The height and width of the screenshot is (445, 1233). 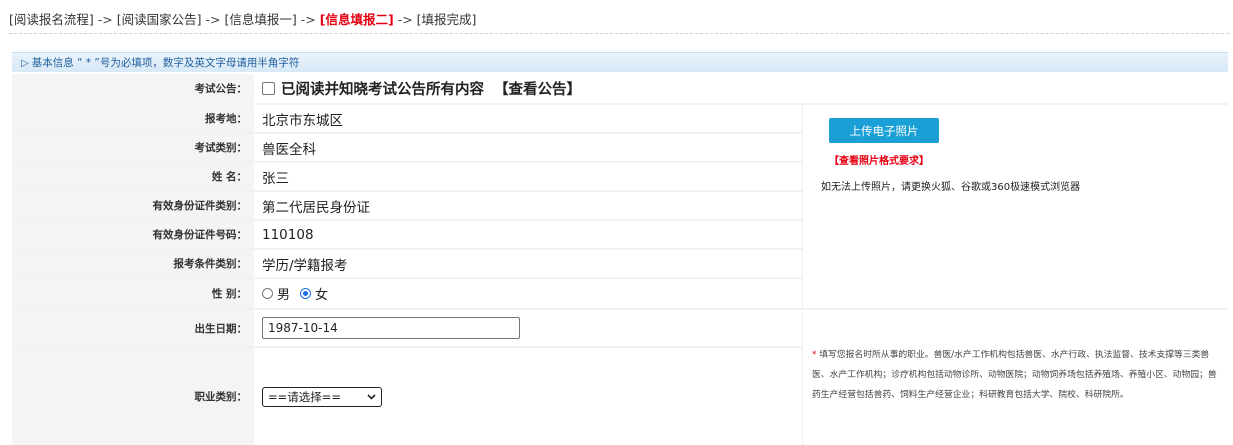 What do you see at coordinates (371, 396) in the screenshot?
I see `chevron-down-icon` at bounding box center [371, 396].